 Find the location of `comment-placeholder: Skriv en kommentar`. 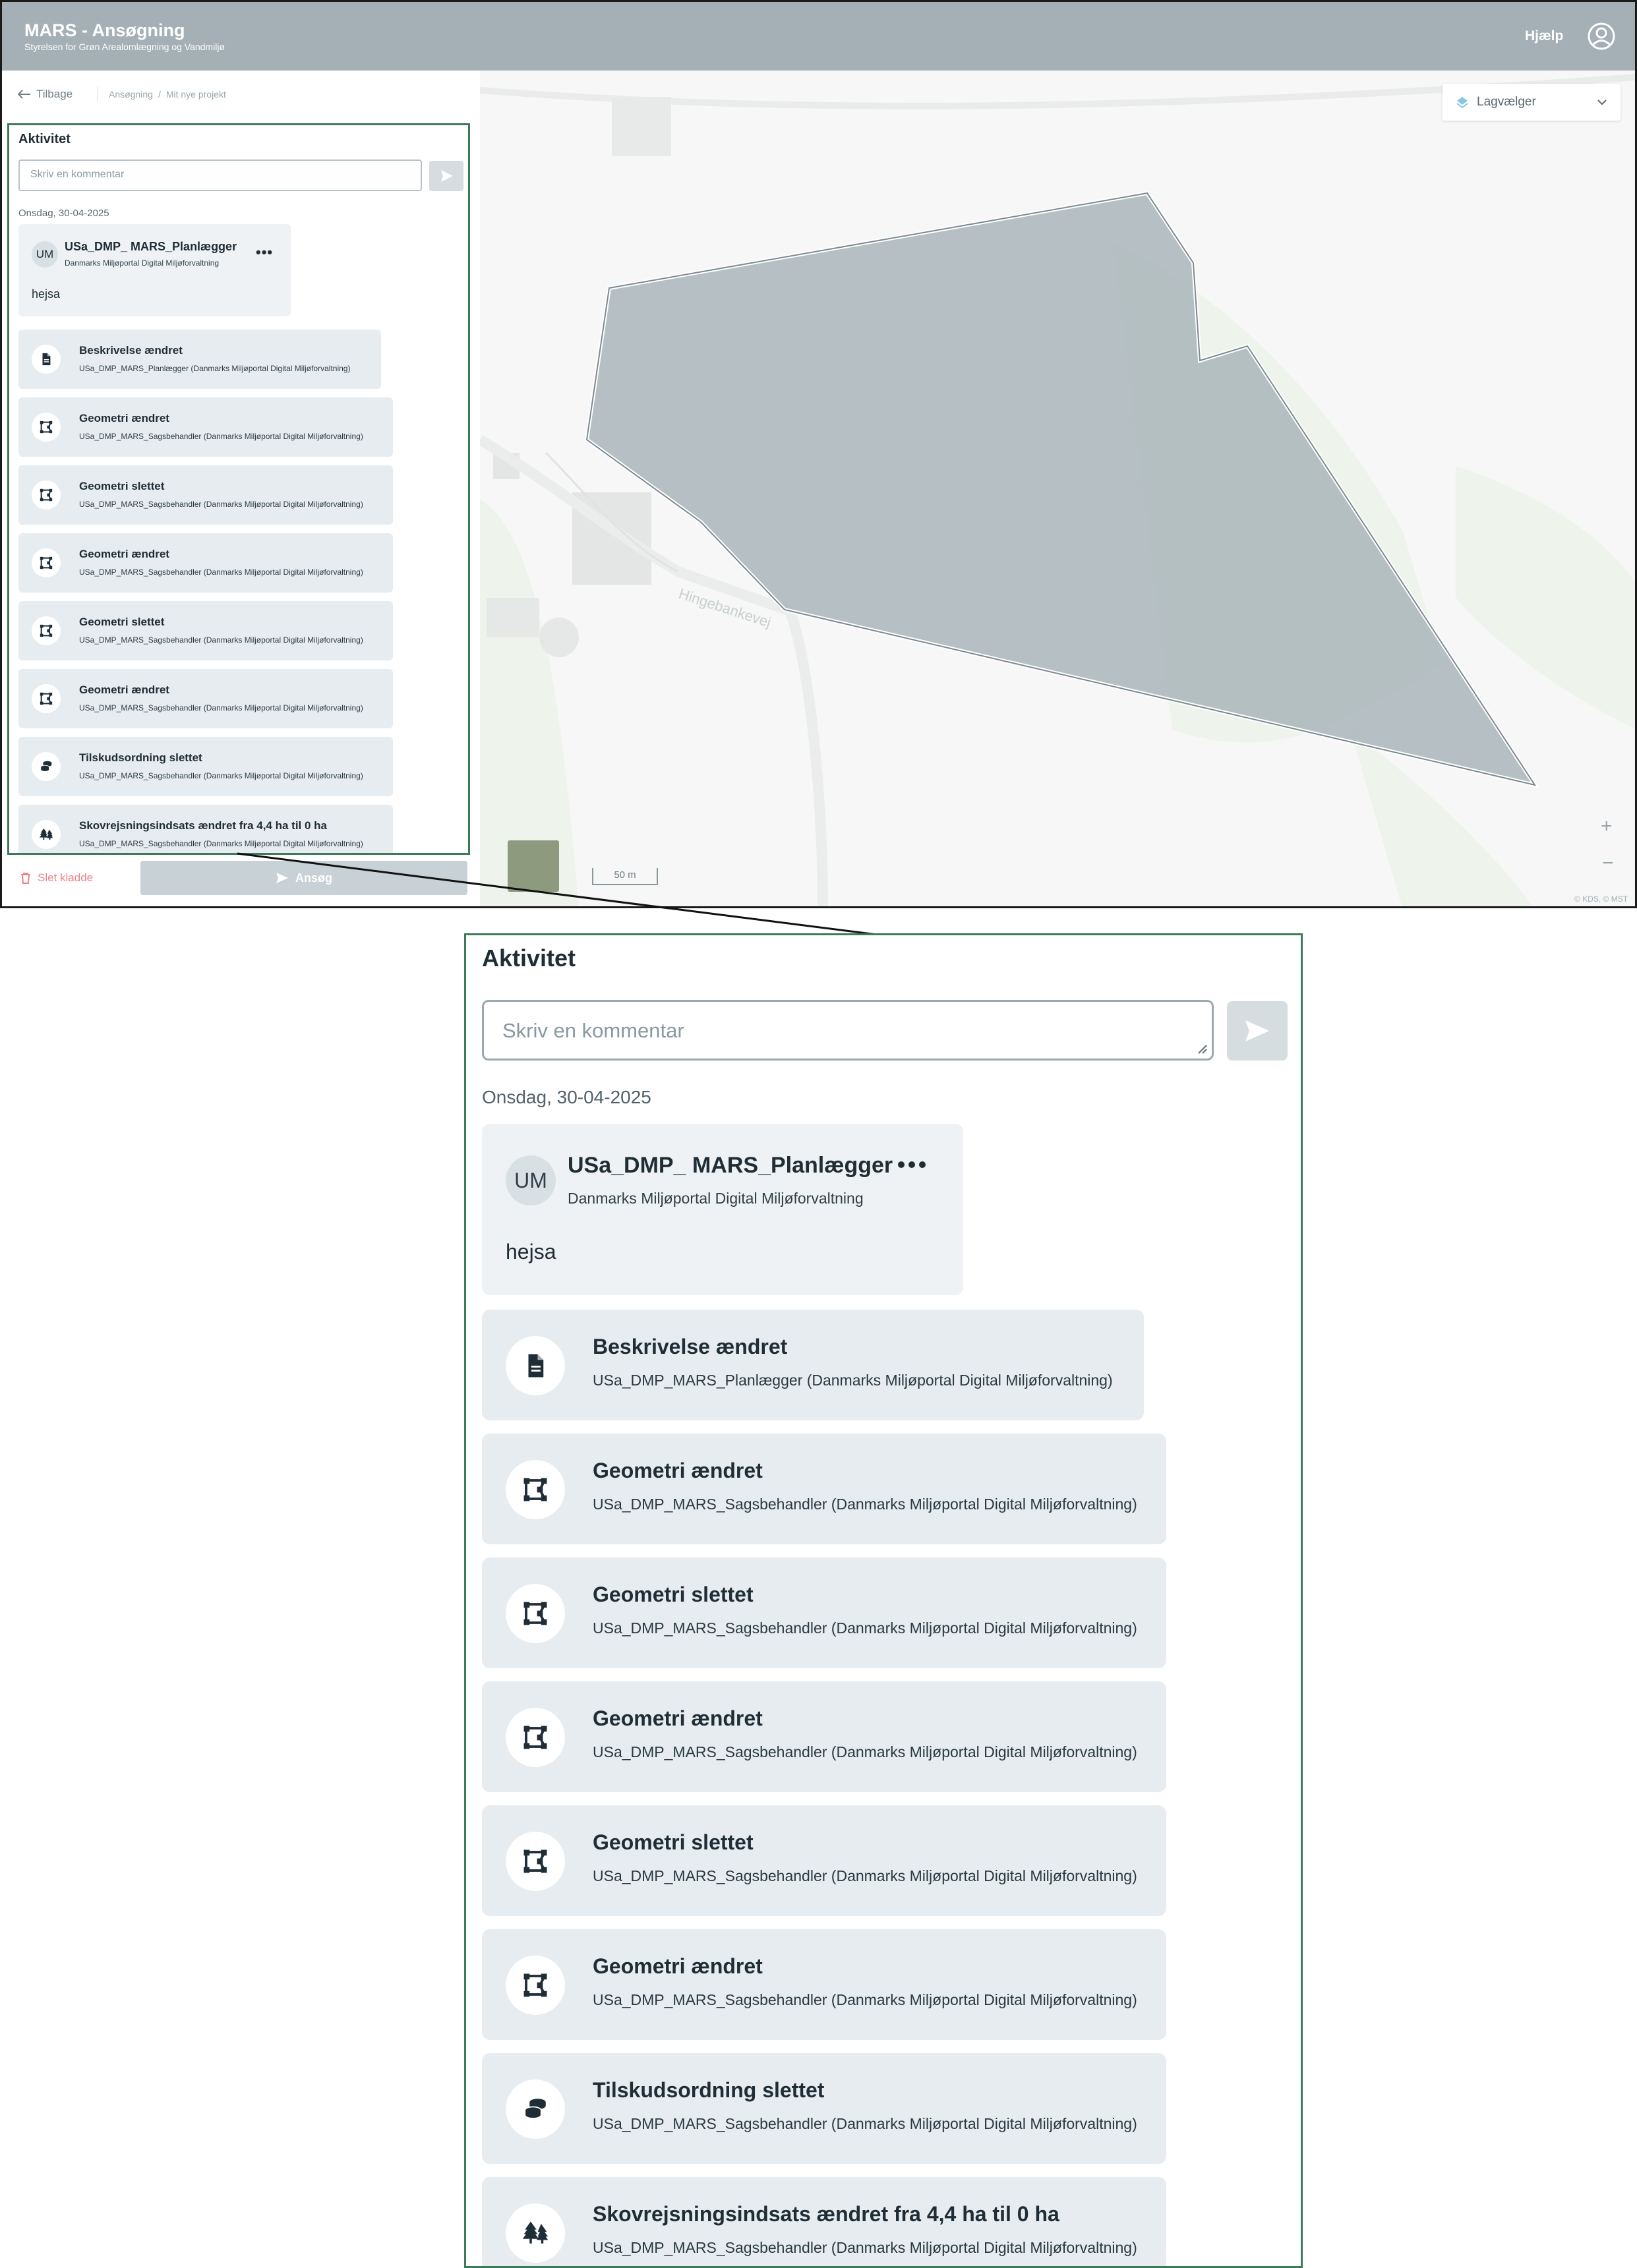

comment-placeholder: Skriv en kommentar is located at coordinates (593, 1030).